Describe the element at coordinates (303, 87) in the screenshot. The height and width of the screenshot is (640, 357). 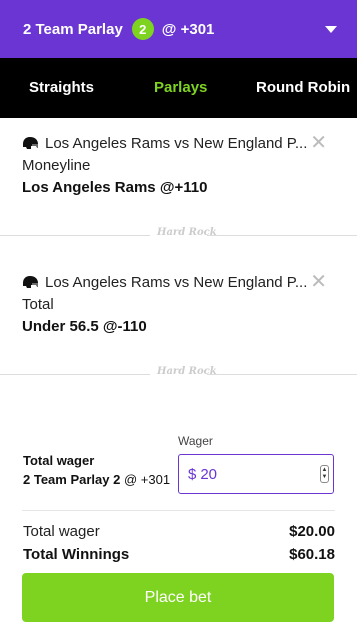
I see `tab-round-robin: Round Robin` at that location.